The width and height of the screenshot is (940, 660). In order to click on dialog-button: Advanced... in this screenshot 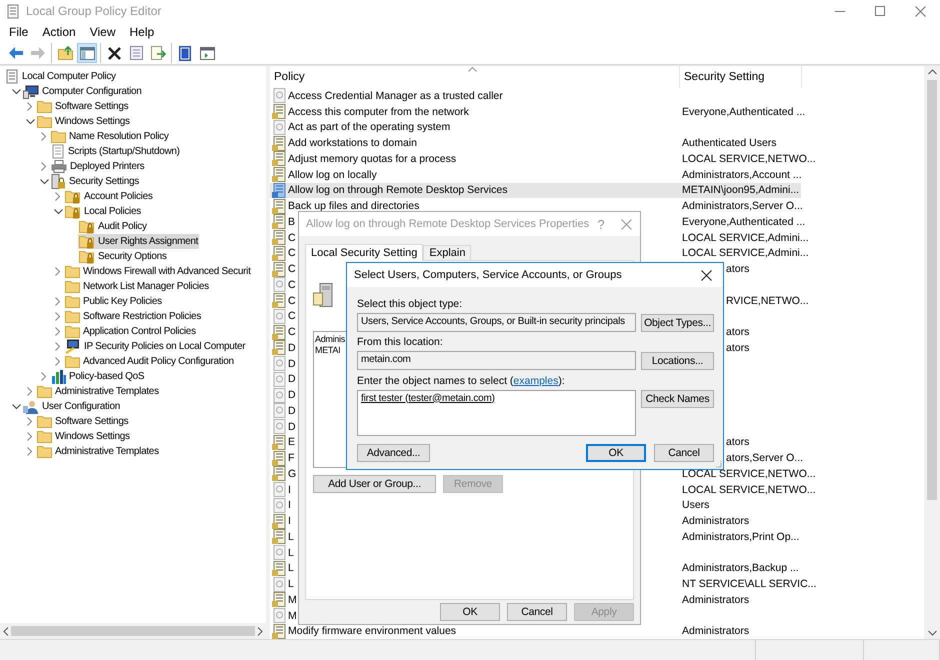, I will do `click(393, 453)`.